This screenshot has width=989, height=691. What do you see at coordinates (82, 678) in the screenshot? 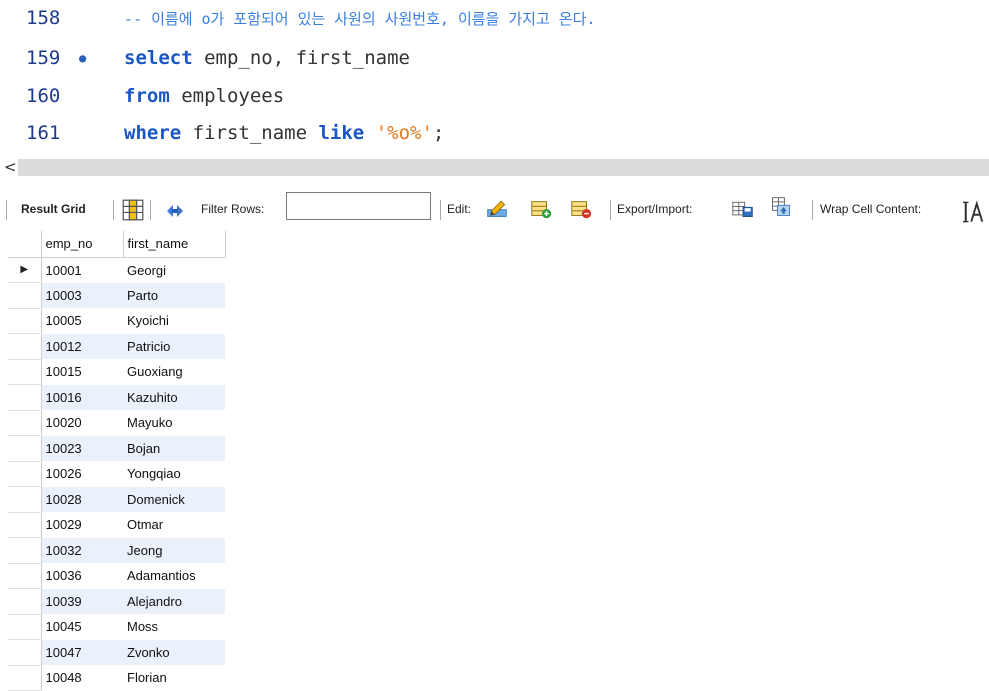
I see `cell-emp-no: 10048` at bounding box center [82, 678].